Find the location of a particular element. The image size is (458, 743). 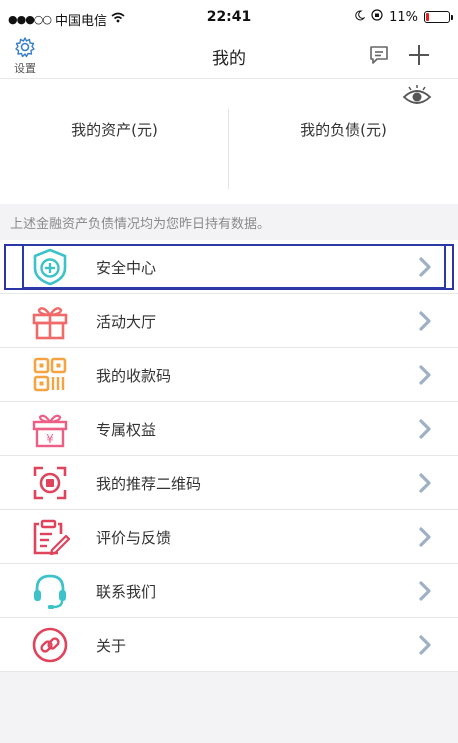

nav-bar: 设置 我的 is located at coordinates (229, 57).